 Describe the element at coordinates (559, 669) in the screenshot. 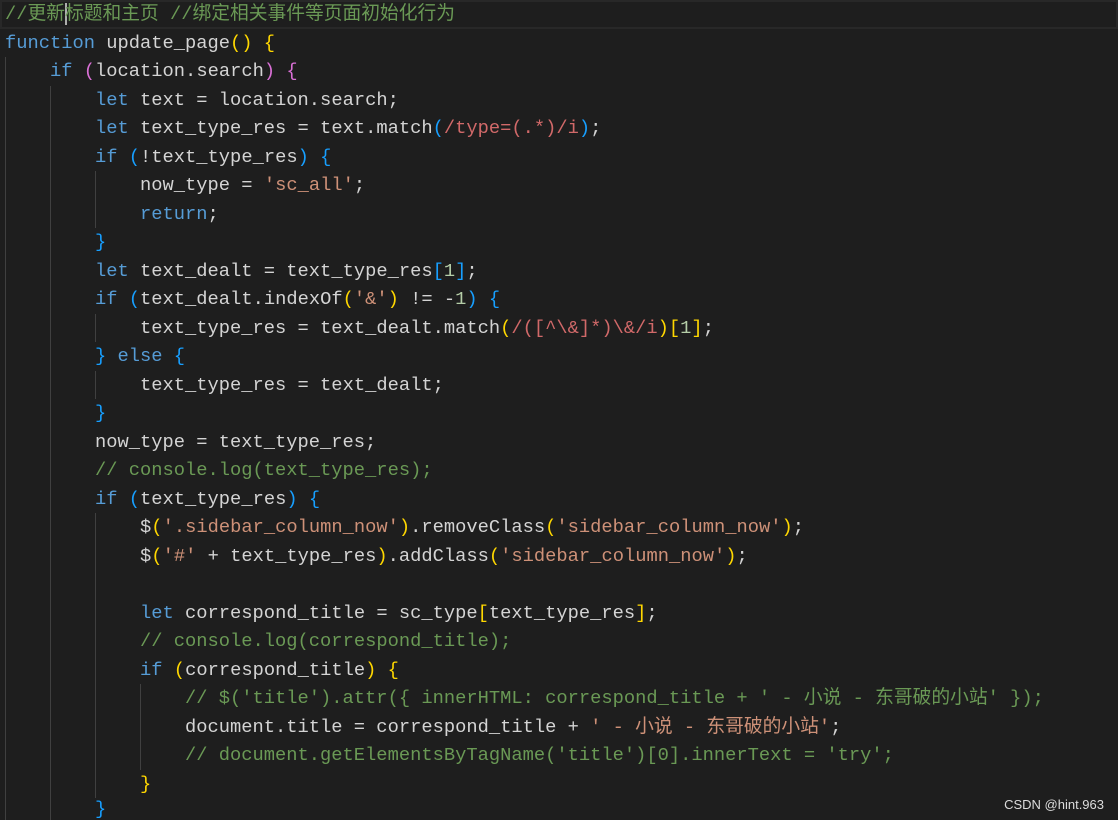

I see `code-line: if (correspond_title) {` at that location.